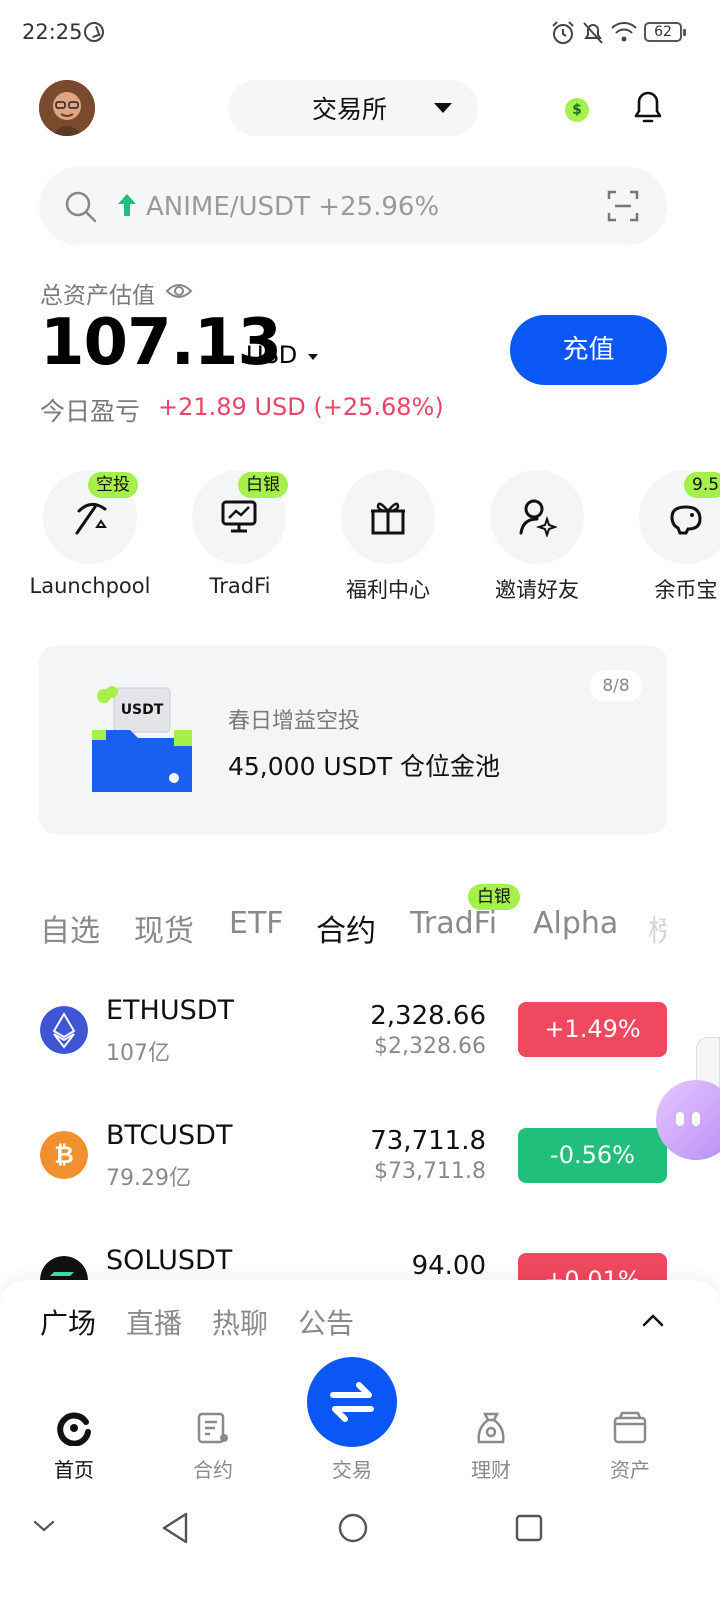 Image resolution: width=720 pixels, height=1600 pixels. I want to click on tab-etf: ETF, so click(256, 923).